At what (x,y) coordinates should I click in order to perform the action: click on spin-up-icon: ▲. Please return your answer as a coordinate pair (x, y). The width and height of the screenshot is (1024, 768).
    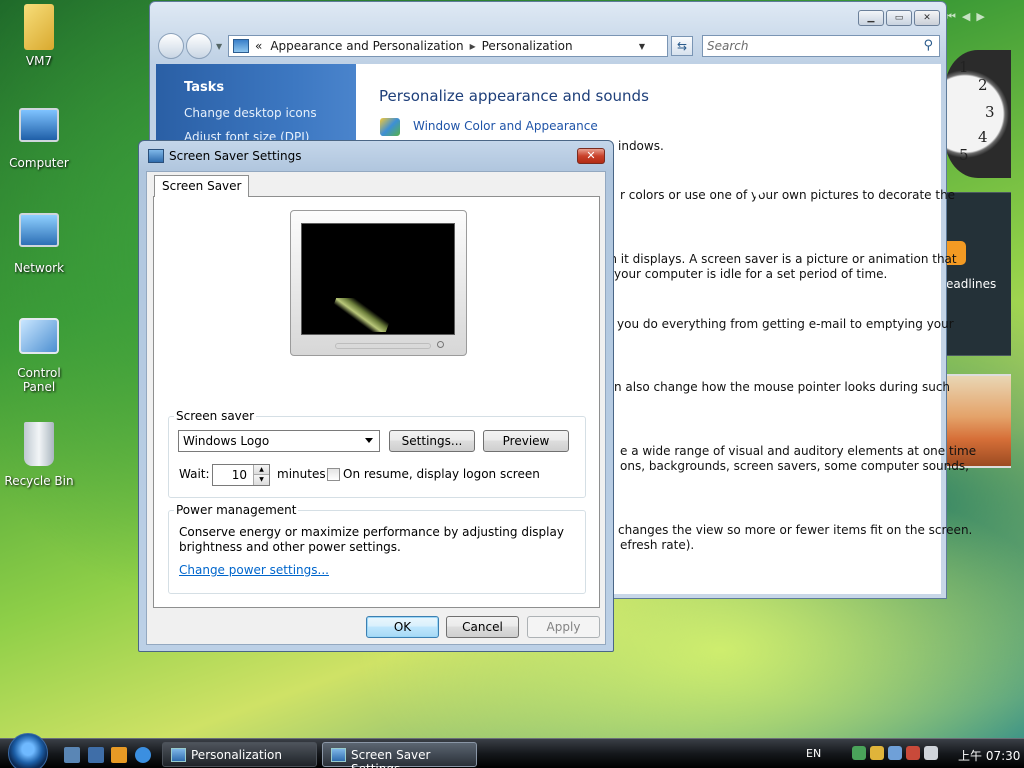
    Looking at the image, I should click on (261, 470).